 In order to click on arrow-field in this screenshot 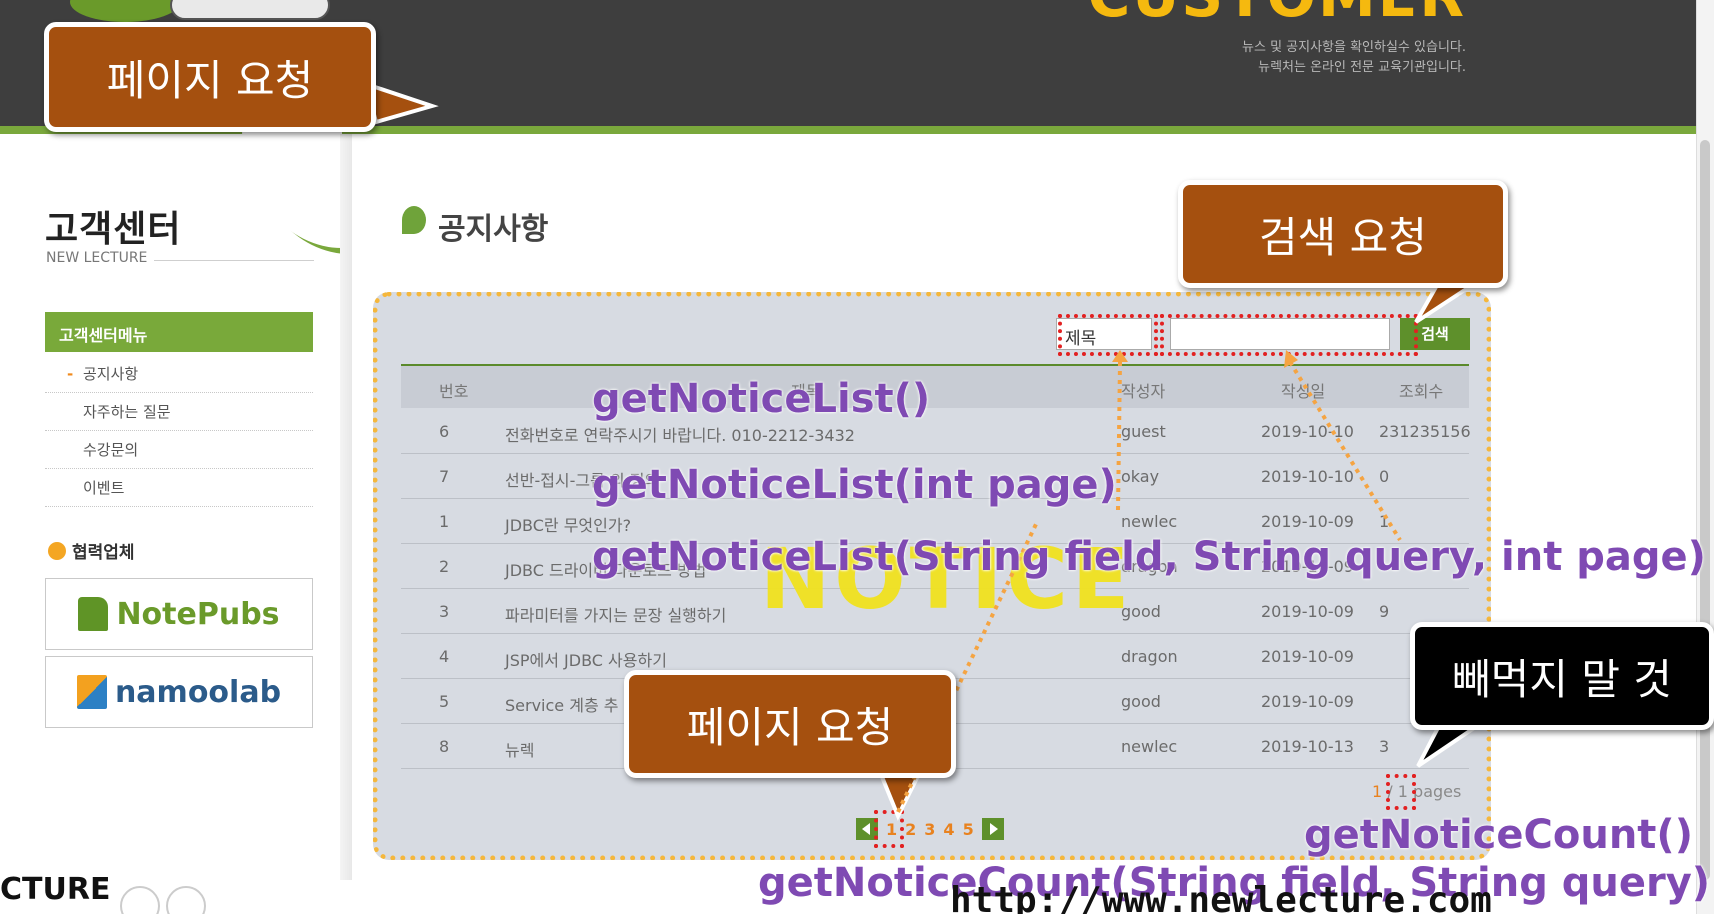, I will do `click(1119, 436)`.